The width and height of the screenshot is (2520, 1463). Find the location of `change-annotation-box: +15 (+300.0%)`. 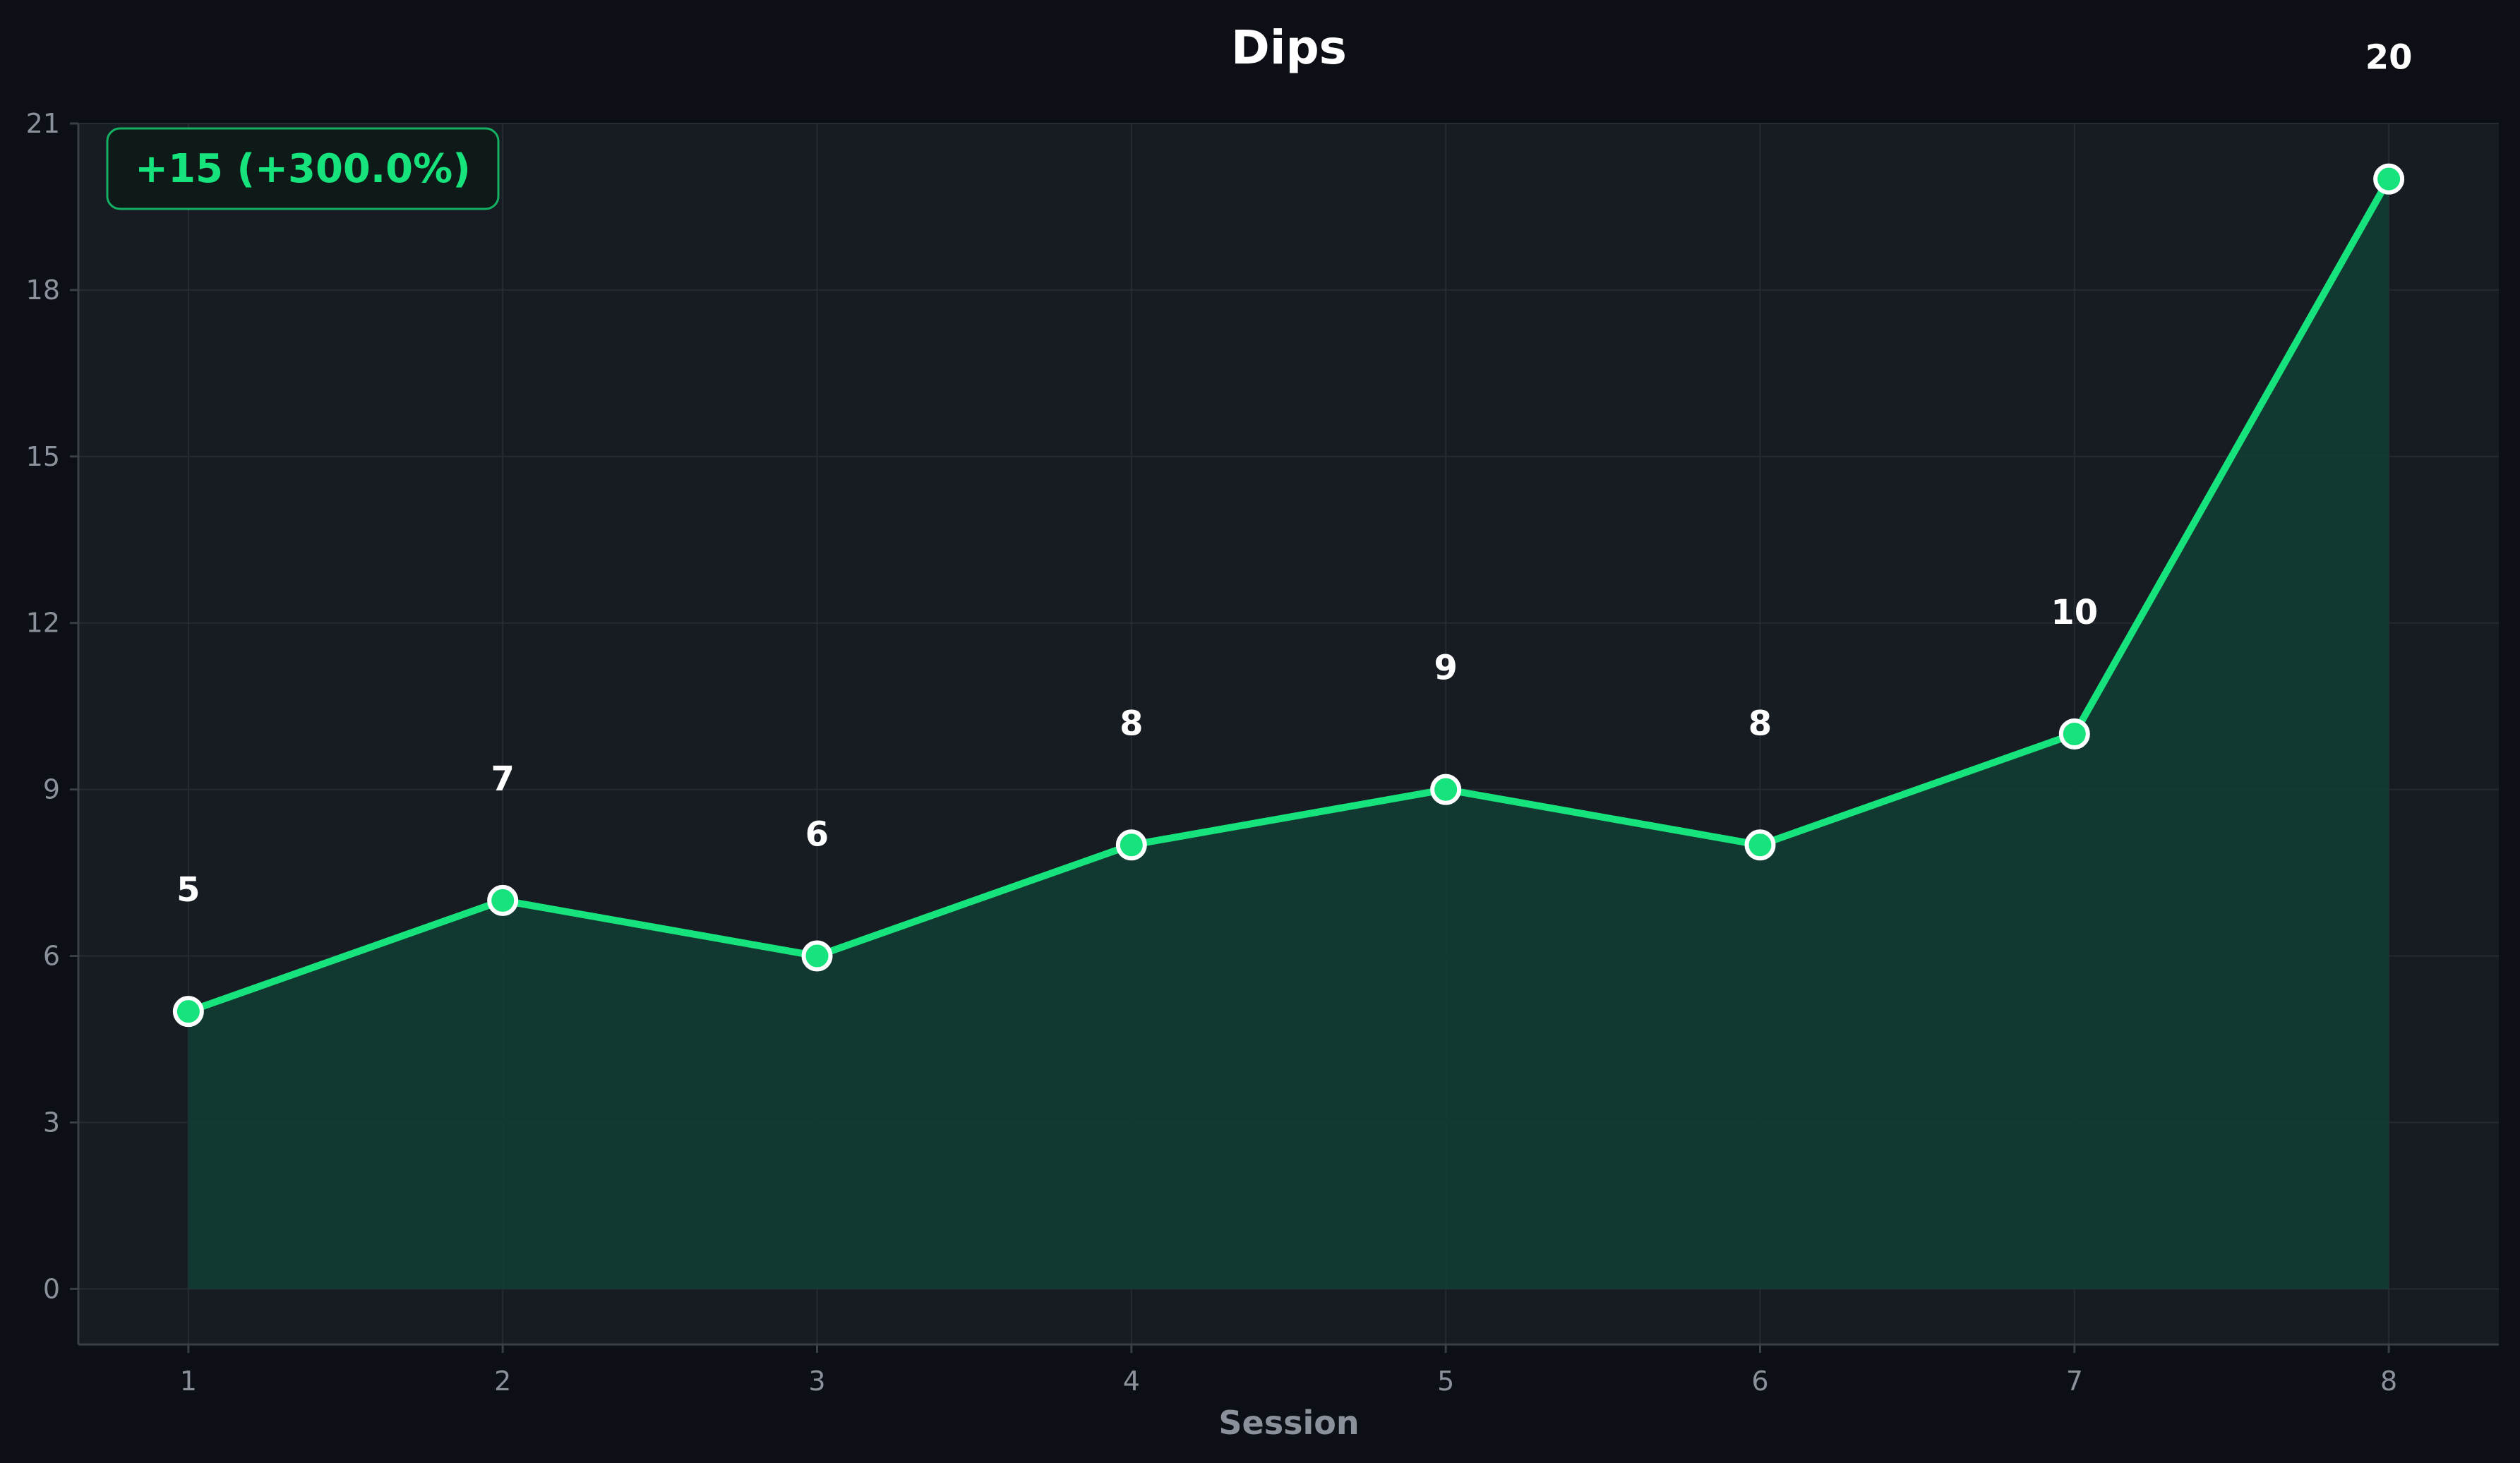

change-annotation-box: +15 (+300.0%) is located at coordinates (303, 169).